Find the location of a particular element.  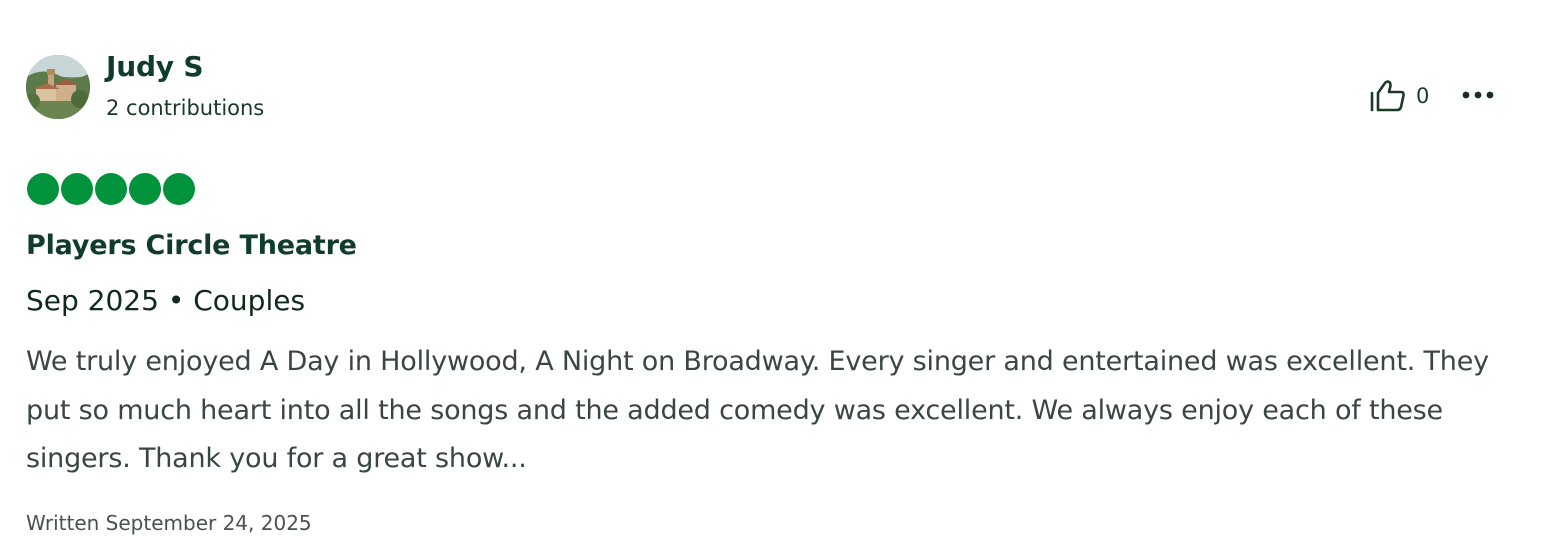

written-date: Written September 24, 2025 is located at coordinates (169, 523).